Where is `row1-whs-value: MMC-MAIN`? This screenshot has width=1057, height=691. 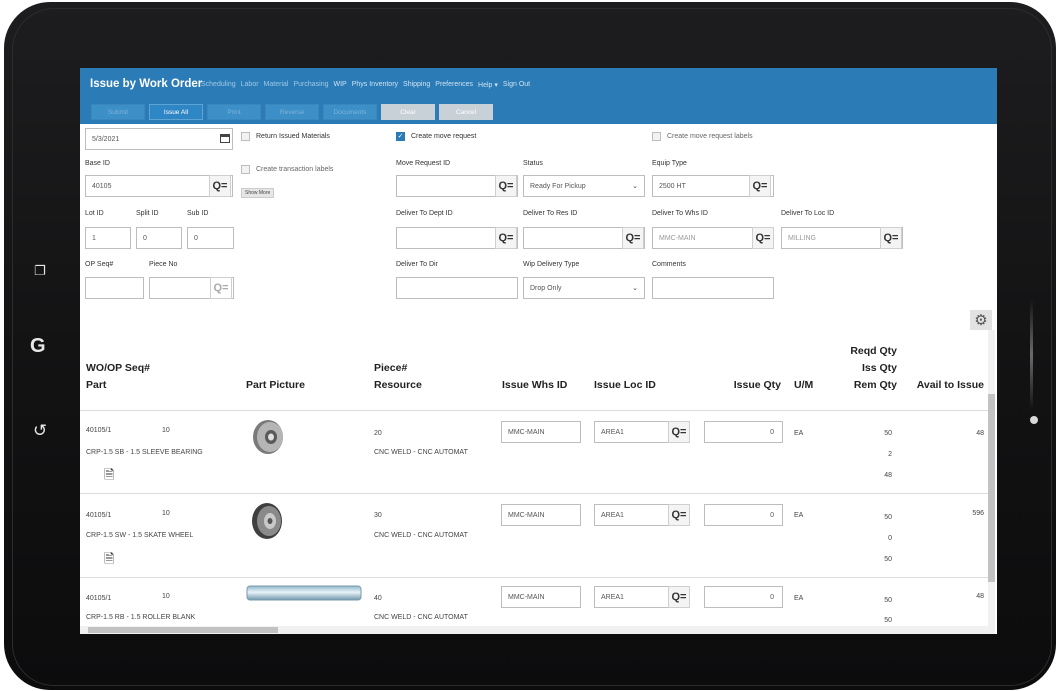 row1-whs-value: MMC-MAIN is located at coordinates (526, 432).